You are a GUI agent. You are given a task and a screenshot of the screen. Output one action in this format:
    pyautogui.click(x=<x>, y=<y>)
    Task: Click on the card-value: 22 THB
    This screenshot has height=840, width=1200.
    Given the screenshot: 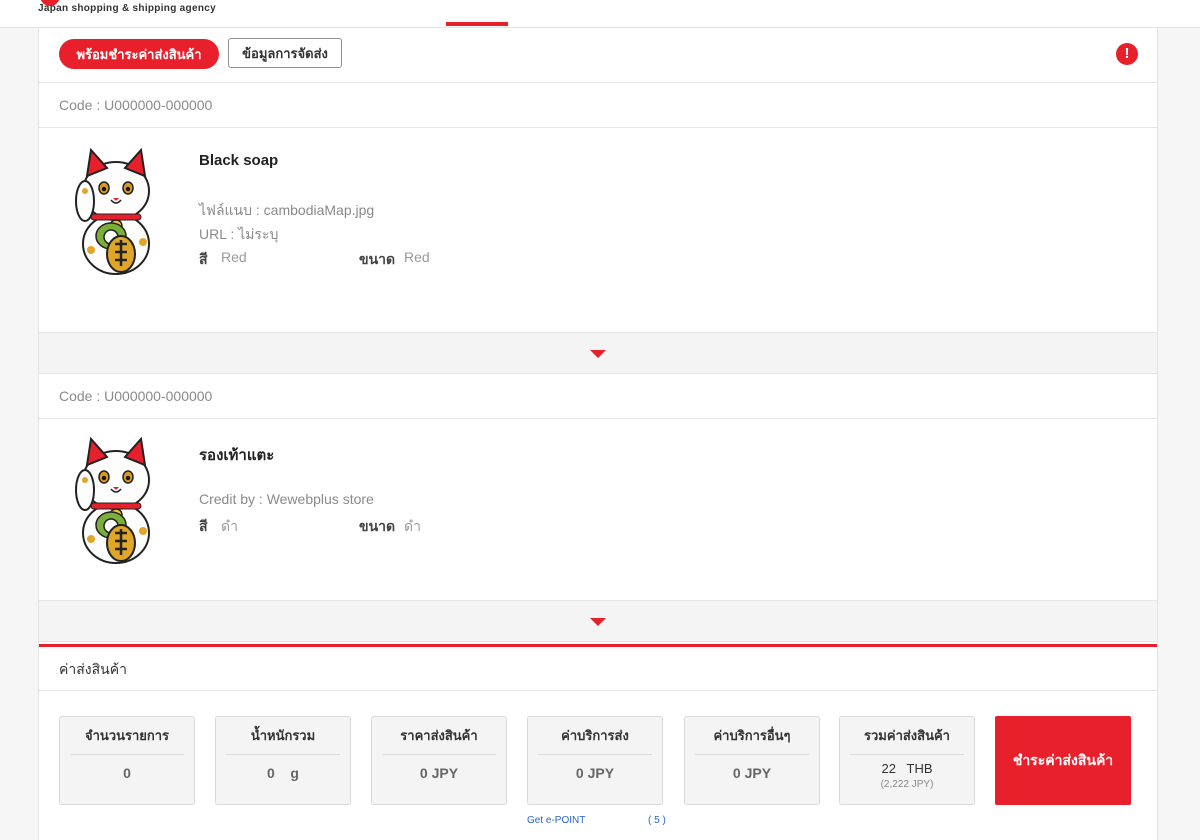 What is the action you would take?
    pyautogui.click(x=907, y=768)
    